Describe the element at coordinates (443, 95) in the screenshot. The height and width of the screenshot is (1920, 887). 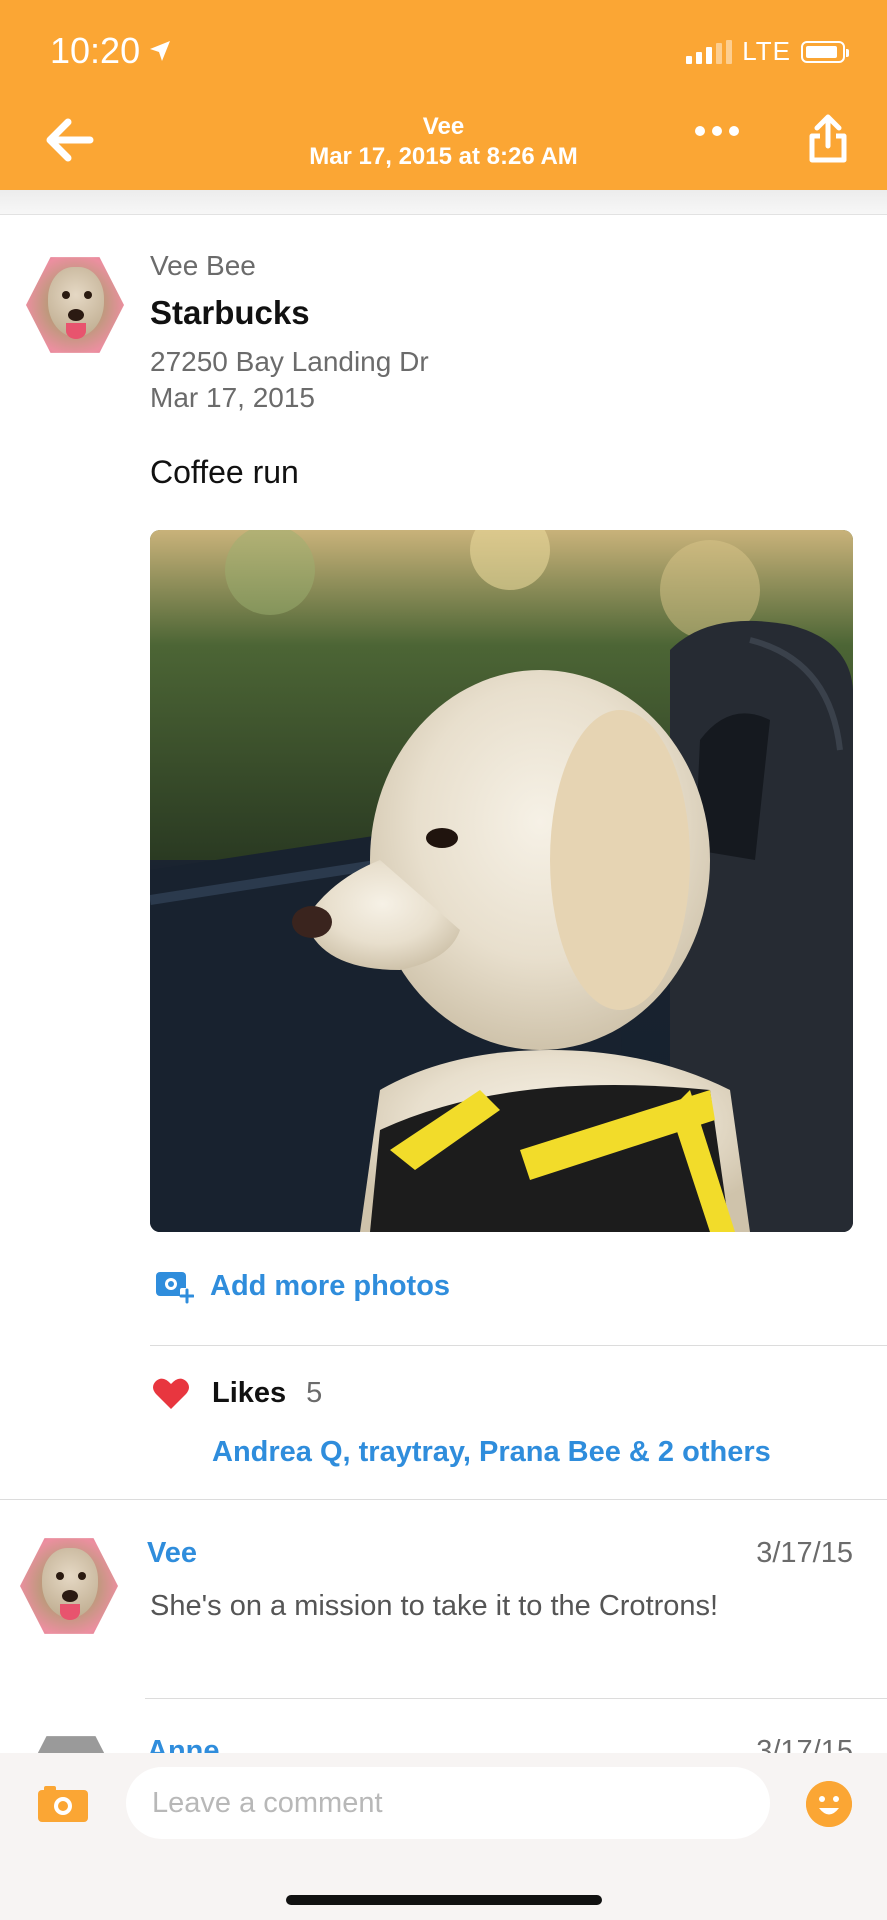
I see `app-header: 10:20 LTE Vee Mar 17, 2015 at 8:26 AM` at that location.